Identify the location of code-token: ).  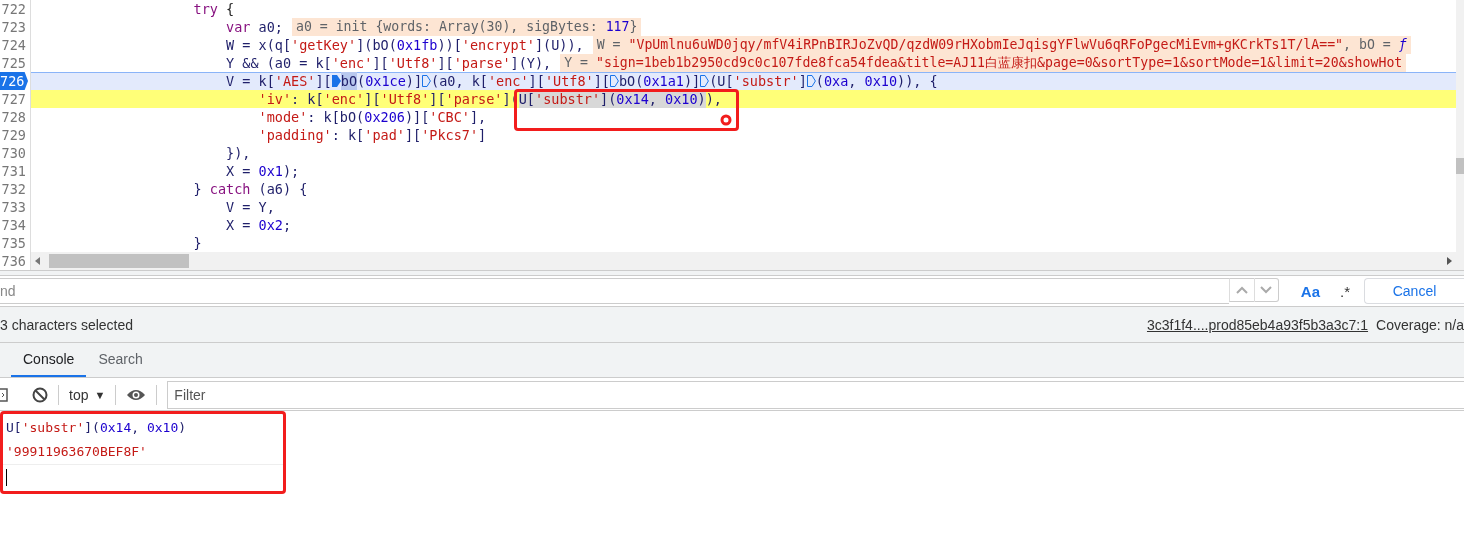
(701, 99).